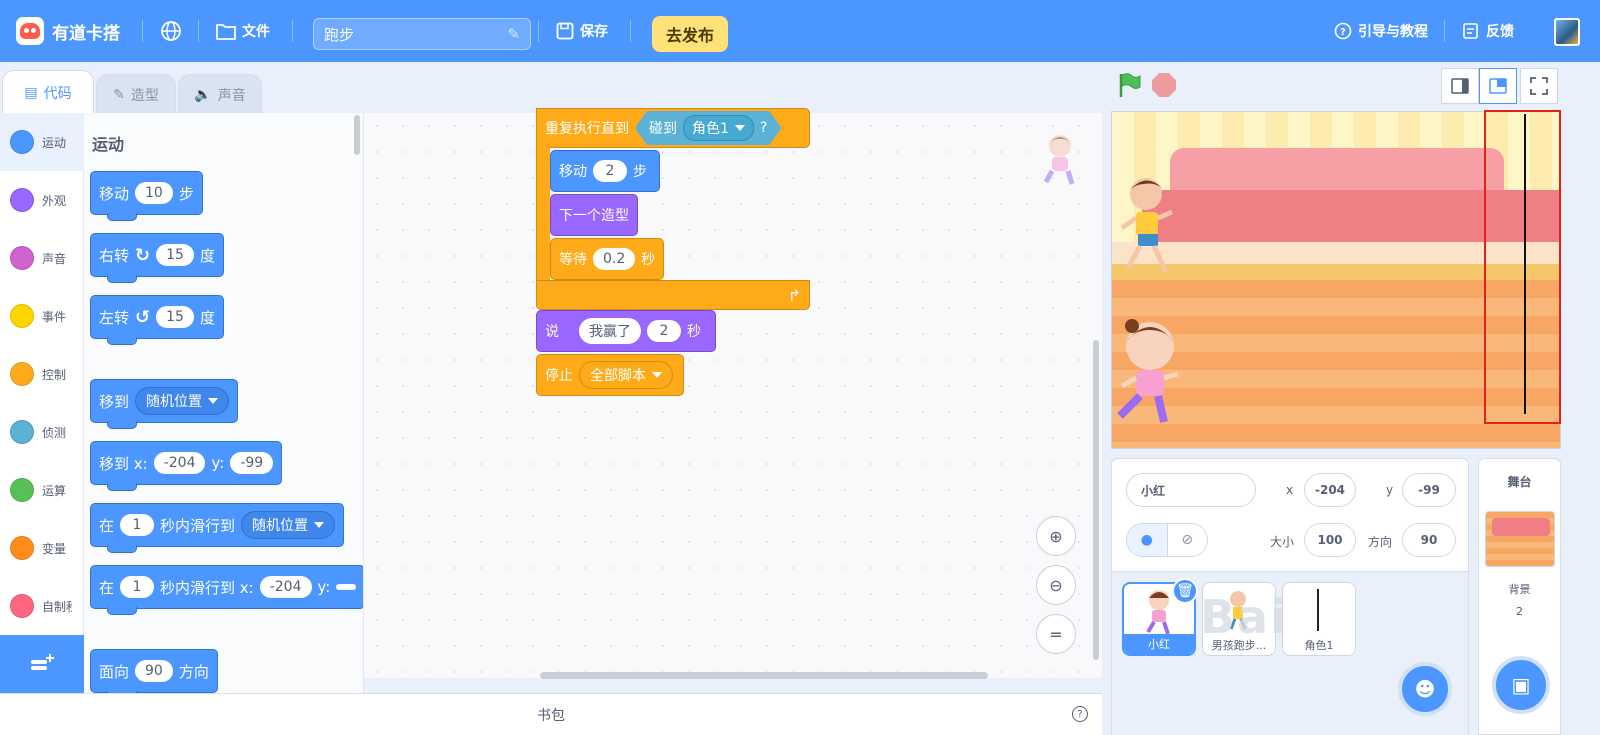 The width and height of the screenshot is (1600, 735). I want to click on zoom-reset-button: =, so click(1056, 634).